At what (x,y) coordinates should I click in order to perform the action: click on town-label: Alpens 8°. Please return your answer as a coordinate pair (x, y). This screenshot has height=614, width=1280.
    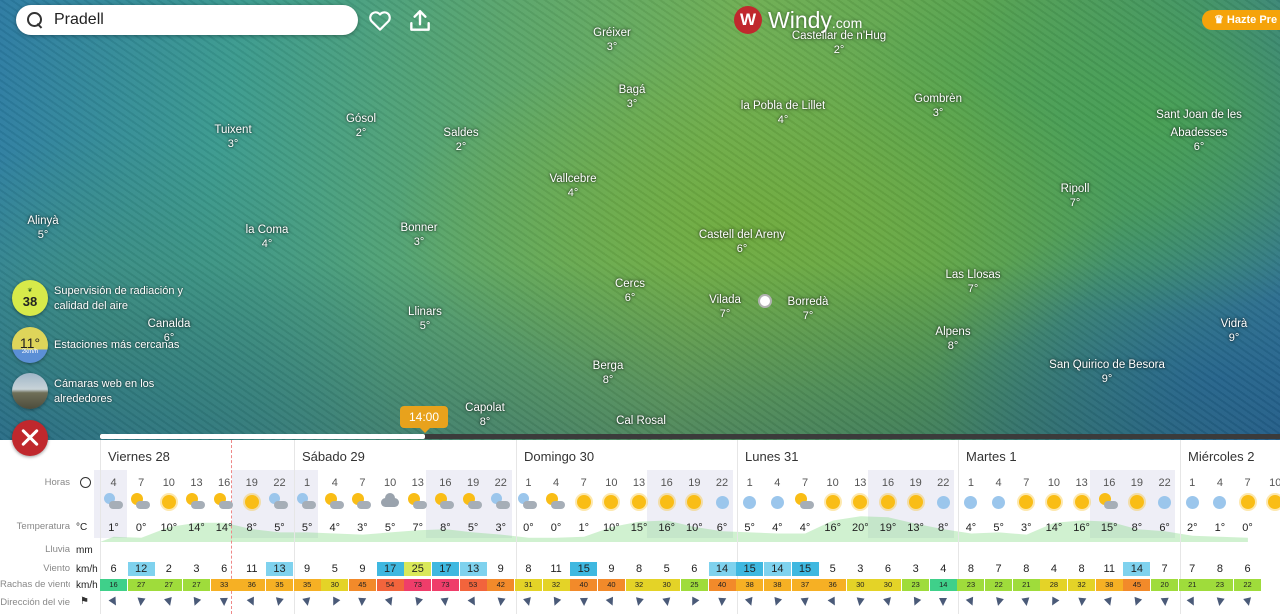
    Looking at the image, I should click on (952, 339).